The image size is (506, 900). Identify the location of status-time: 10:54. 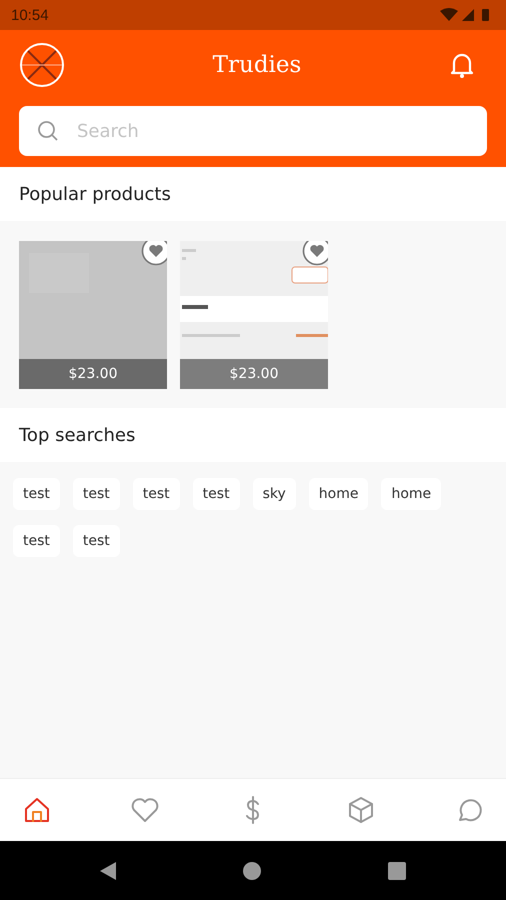
(30, 15).